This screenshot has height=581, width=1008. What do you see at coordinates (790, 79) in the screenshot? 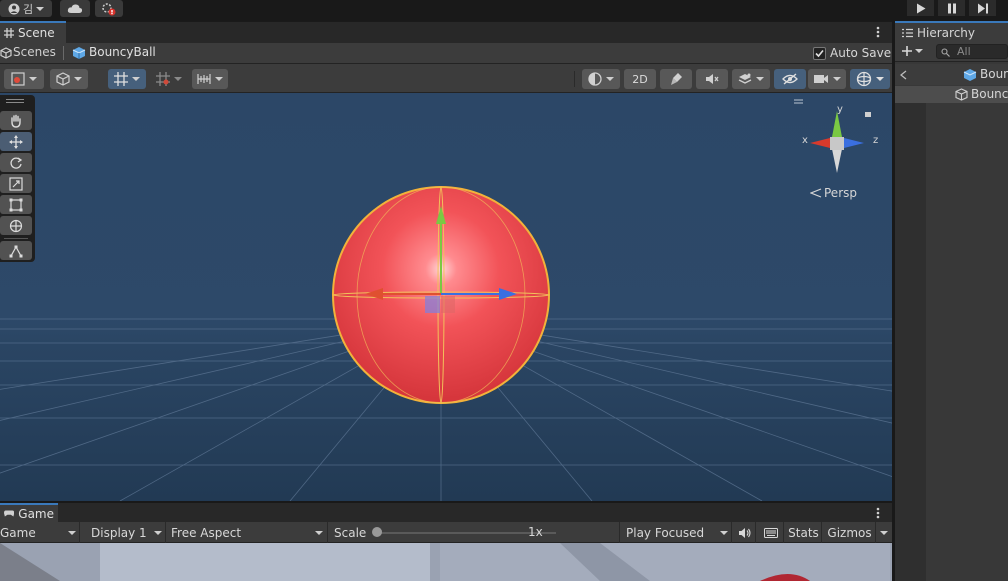
I see `hidden-objects-toggle` at bounding box center [790, 79].